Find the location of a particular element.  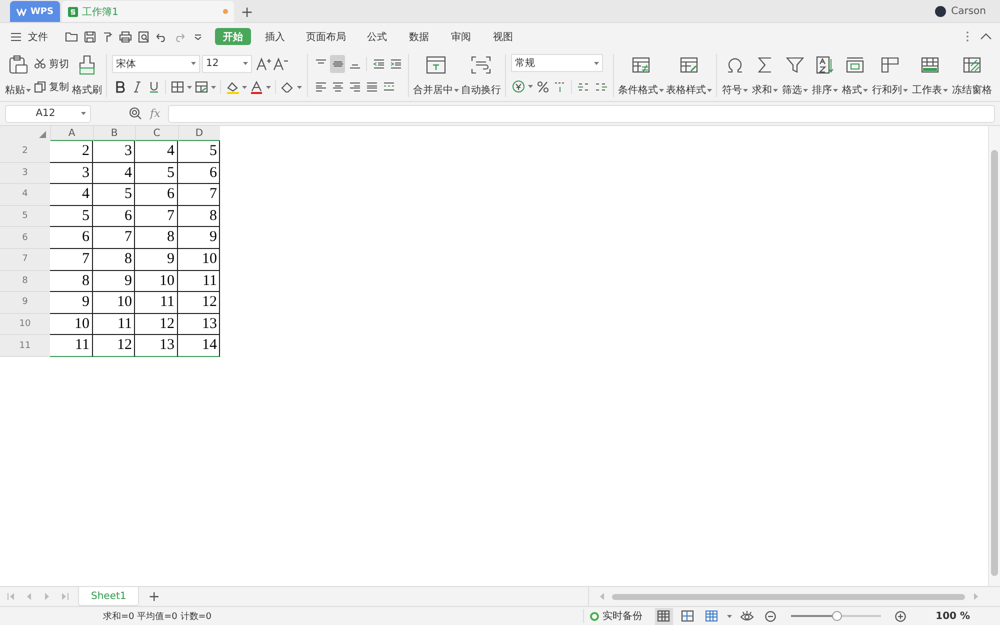

ribbon-button: 表格样式 is located at coordinates (689, 75).